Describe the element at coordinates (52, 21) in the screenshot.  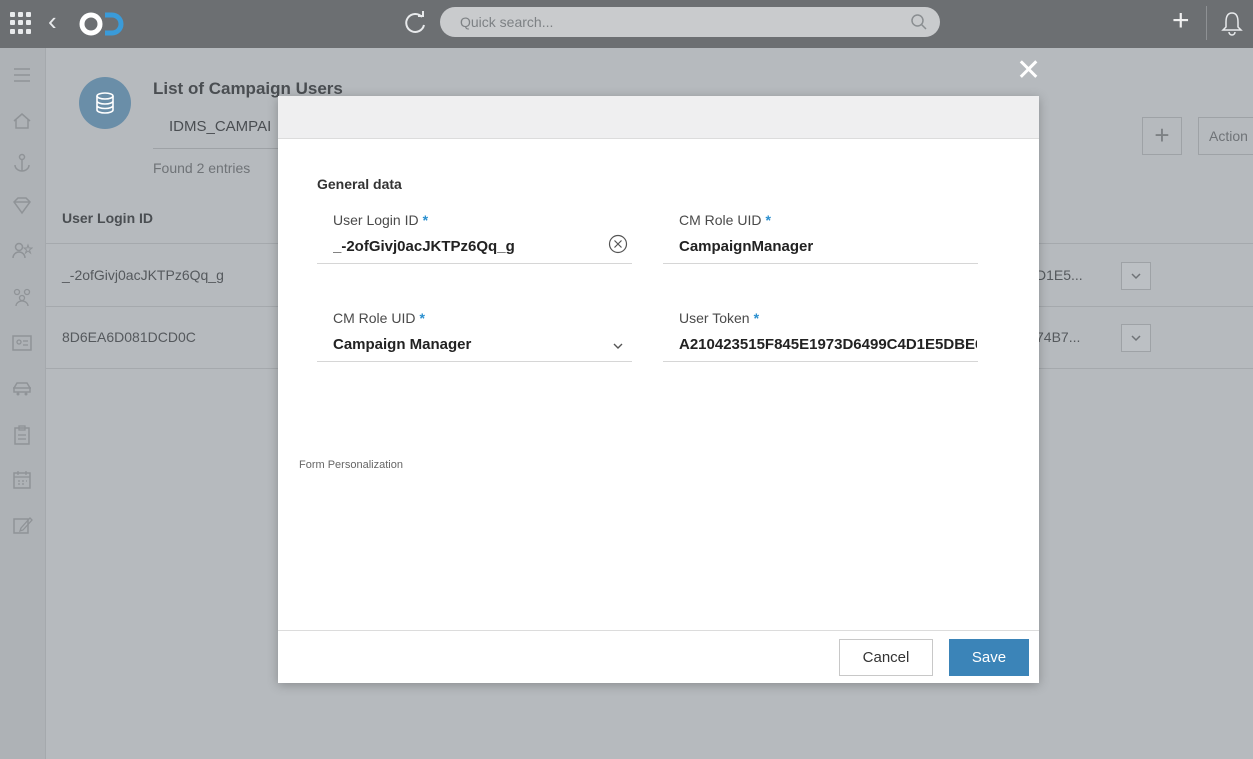
I see `back-arrow-icon: ‹` at that location.